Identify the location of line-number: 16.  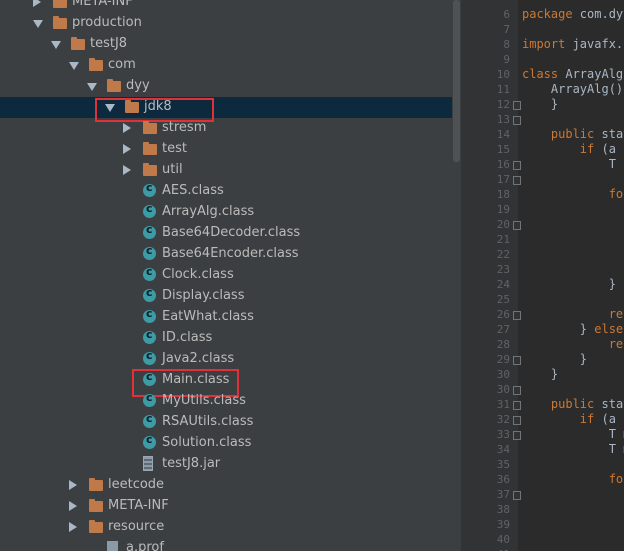
(503, 164).